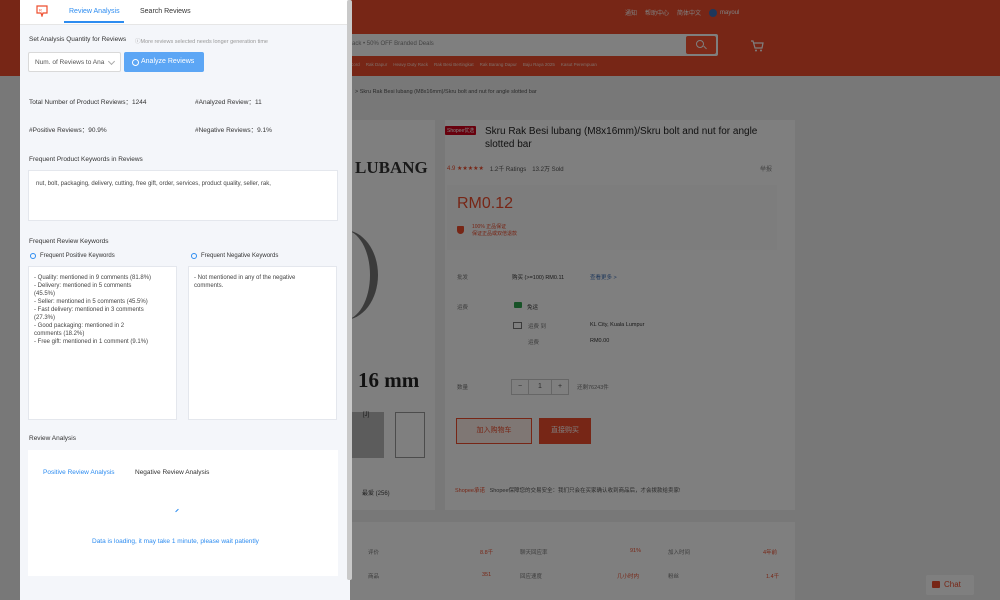 The height and width of the screenshot is (600, 1000). I want to click on analyze-reviews-button: Analyze Reviews, so click(164, 62).